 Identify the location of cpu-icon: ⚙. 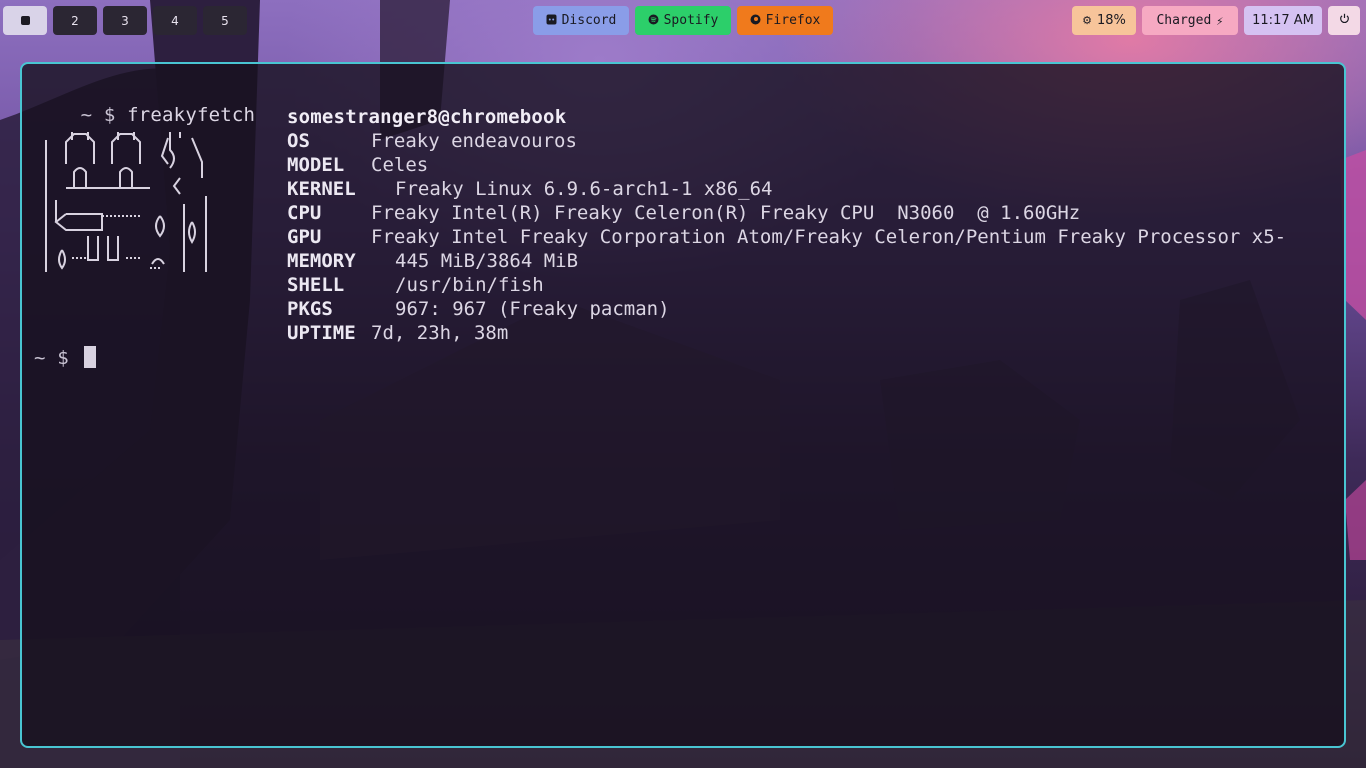
(1087, 20).